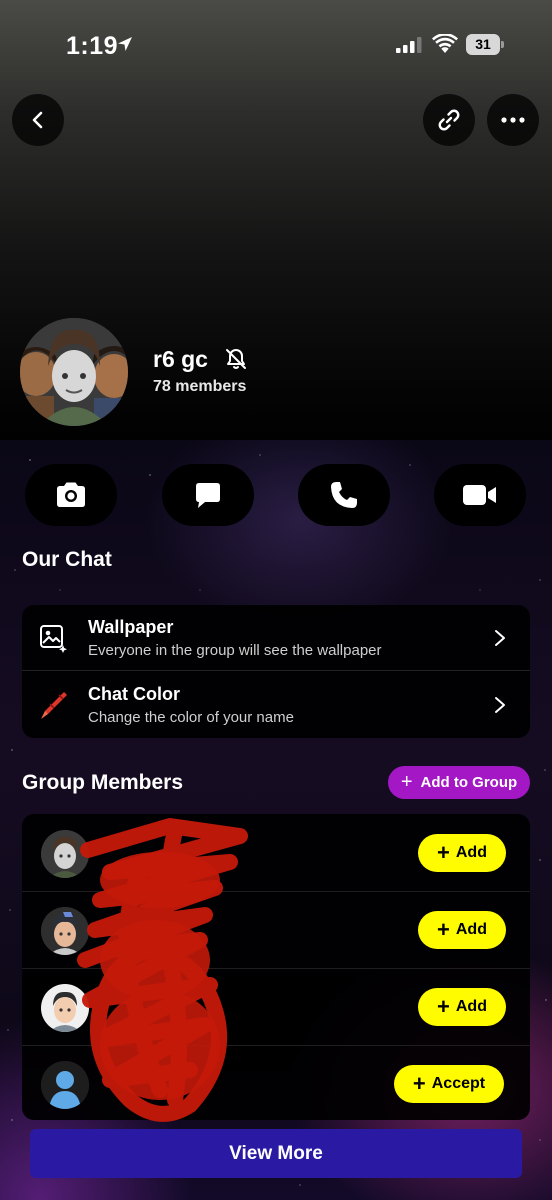 The width and height of the screenshot is (552, 1200). I want to click on our-chat-heading: Our Chat, so click(67, 559).